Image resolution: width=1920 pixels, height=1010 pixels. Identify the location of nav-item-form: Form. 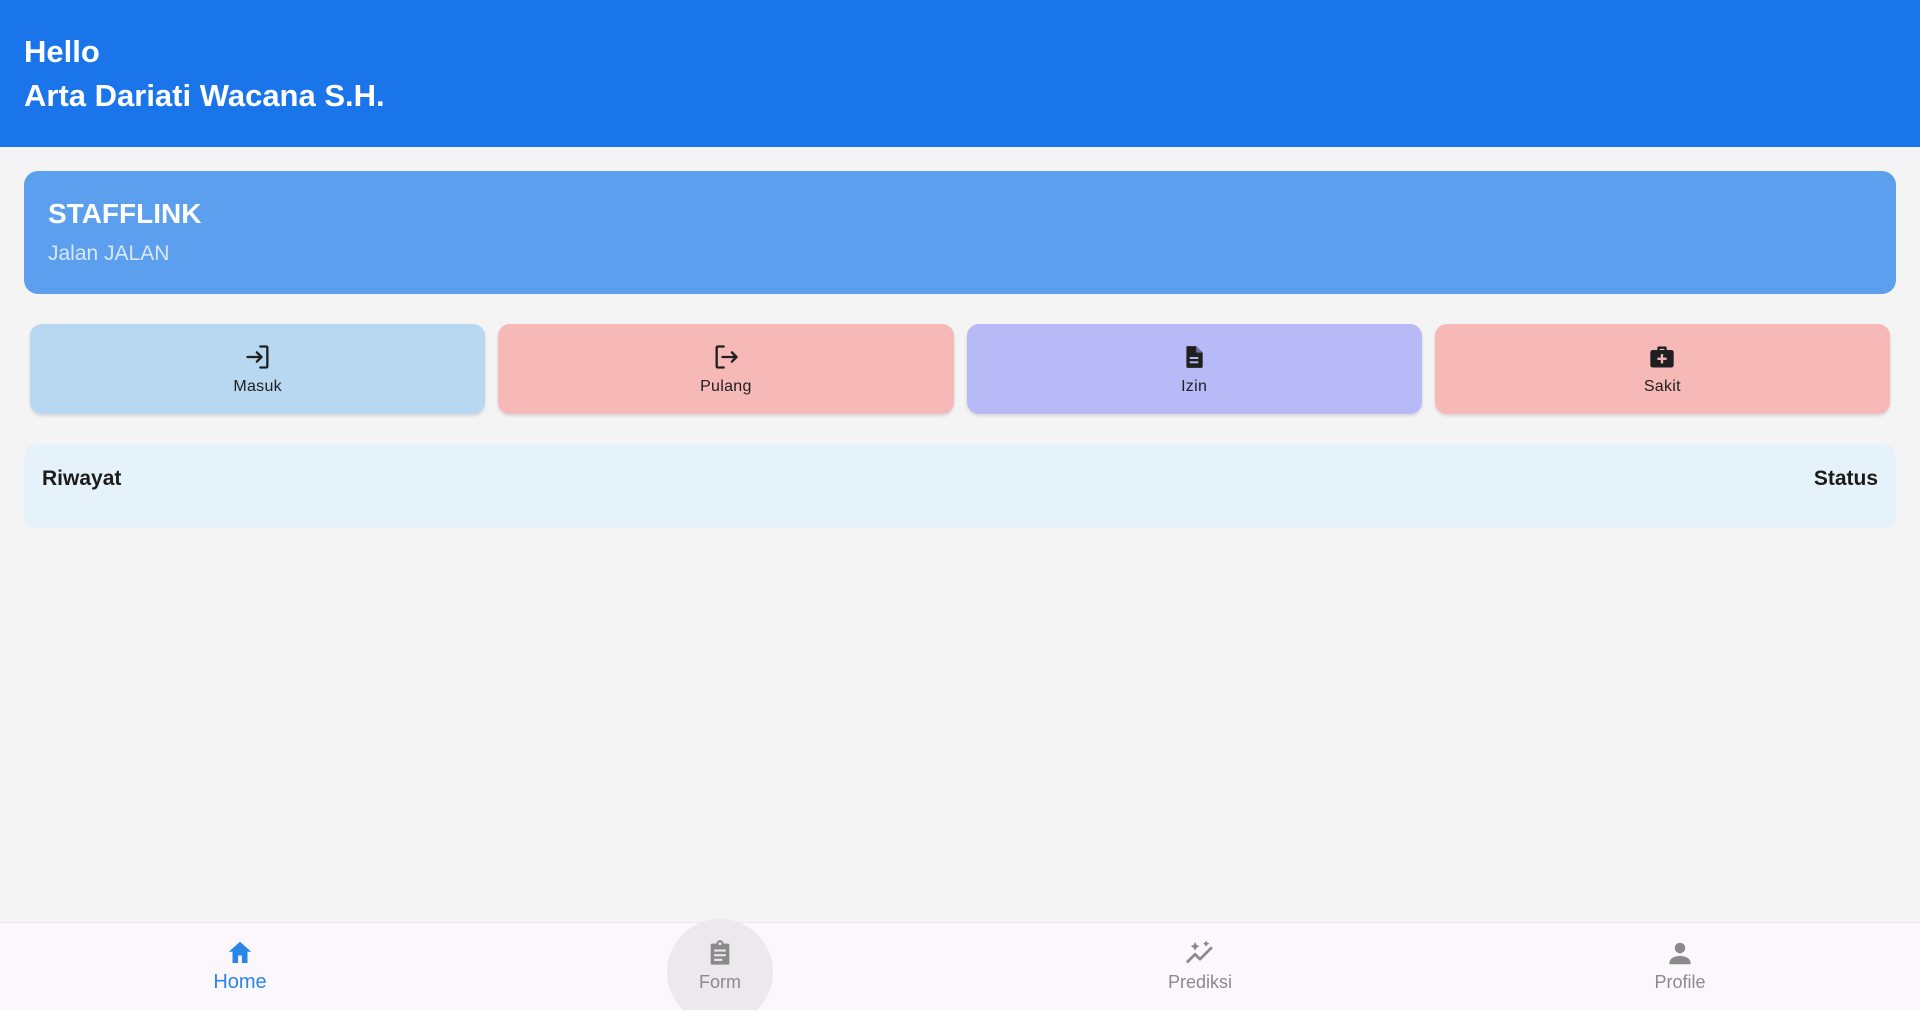
(720, 964).